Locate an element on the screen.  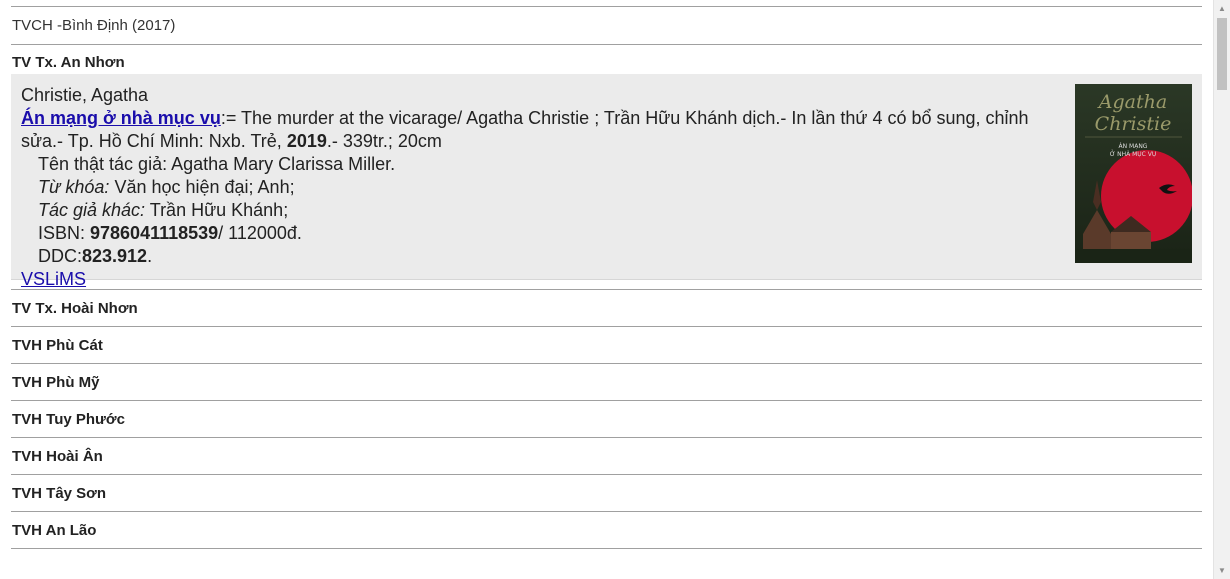
book-title-link: Án mạng ở nhà mục vụ is located at coordinates (121, 118).